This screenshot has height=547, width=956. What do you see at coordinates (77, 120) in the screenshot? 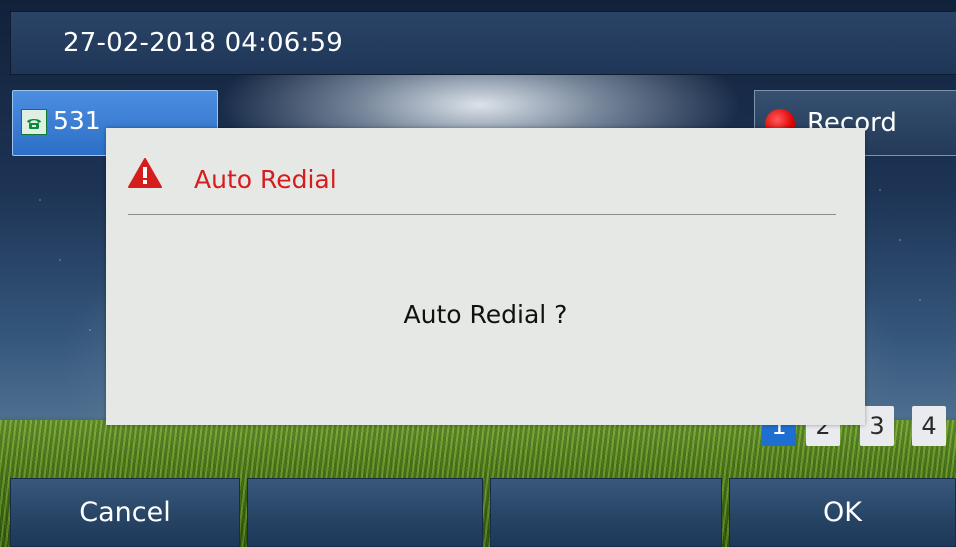
I see `line-key-label: 531` at bounding box center [77, 120].